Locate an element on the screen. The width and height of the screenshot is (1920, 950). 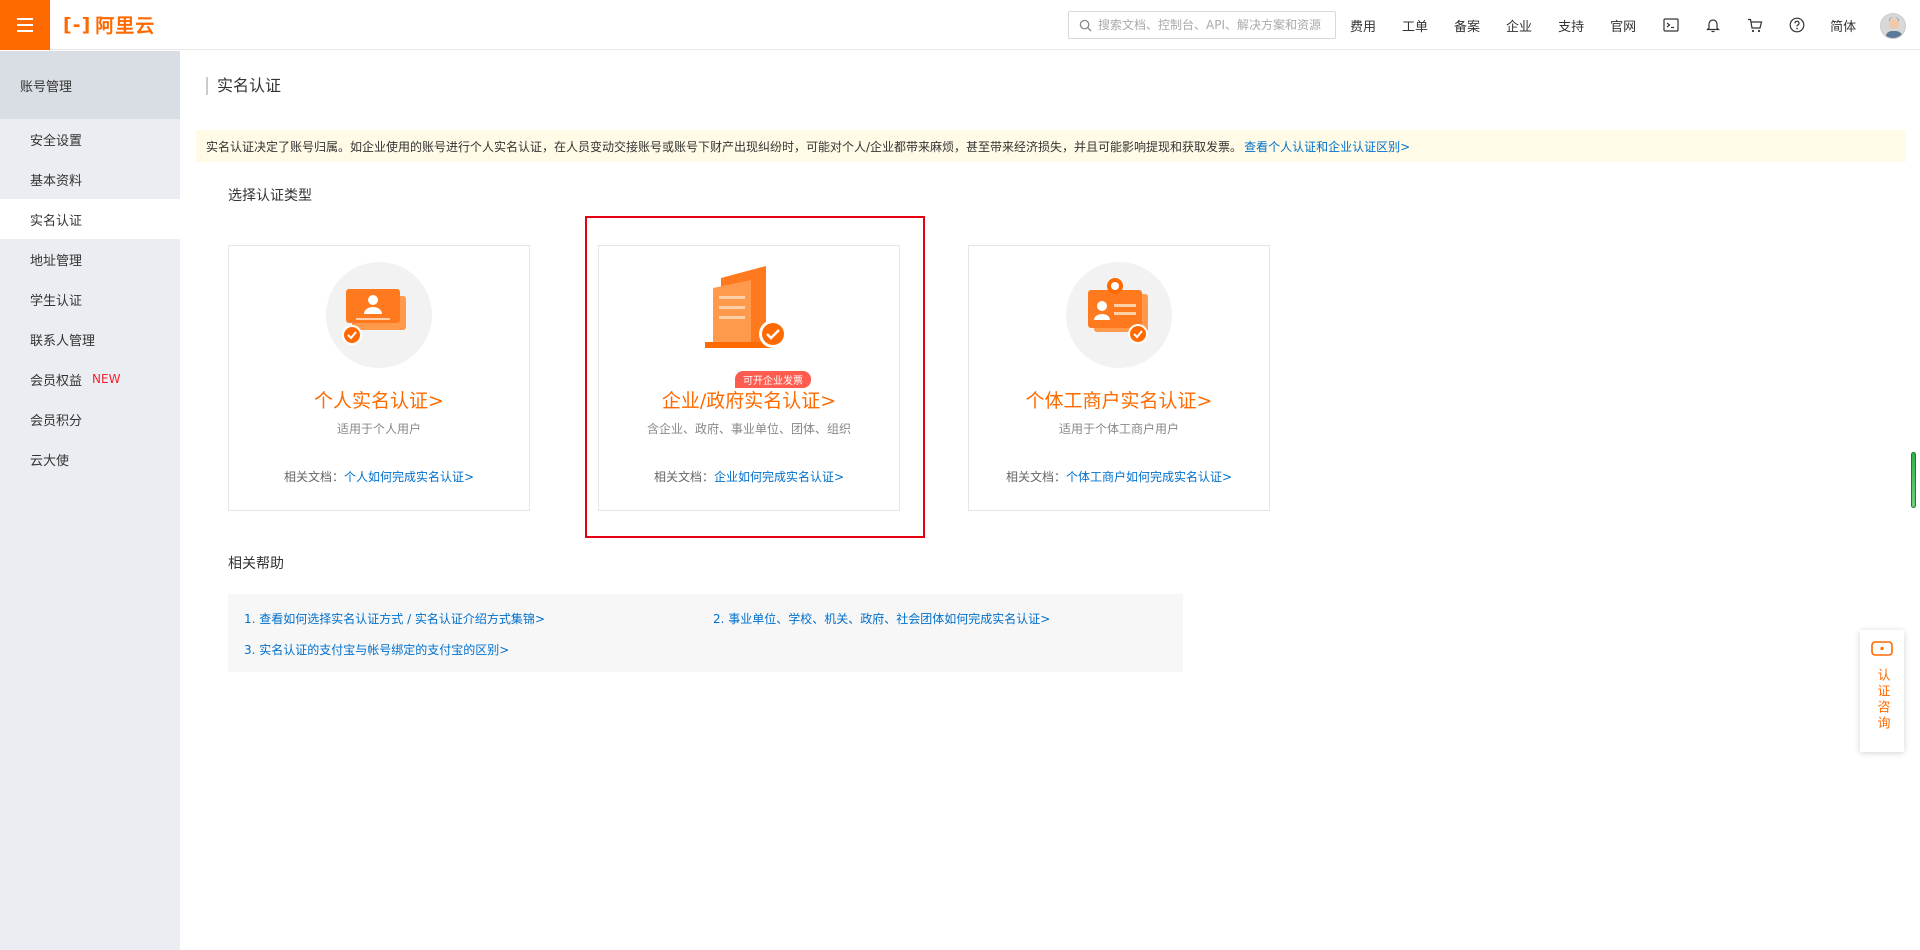
help-icon is located at coordinates (1797, 25).